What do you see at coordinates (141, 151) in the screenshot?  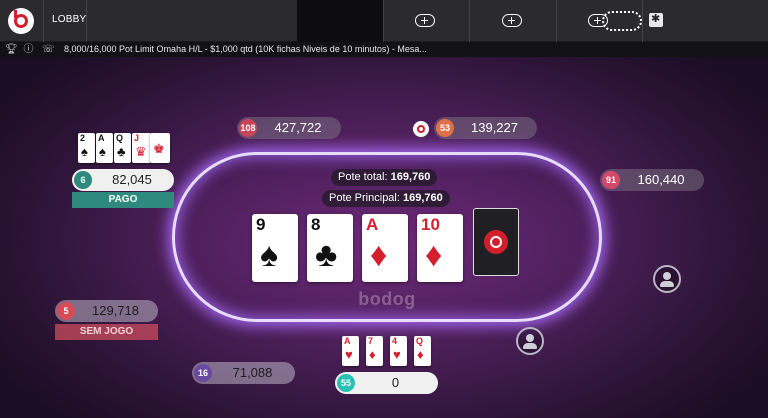 I see `face-card-icon: ♛` at bounding box center [141, 151].